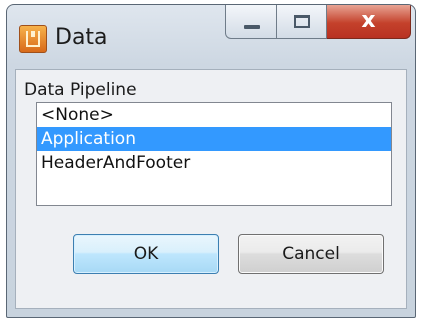  What do you see at coordinates (214, 163) in the screenshot?
I see `list-item-header-and-footer: HeaderAndFooter` at bounding box center [214, 163].